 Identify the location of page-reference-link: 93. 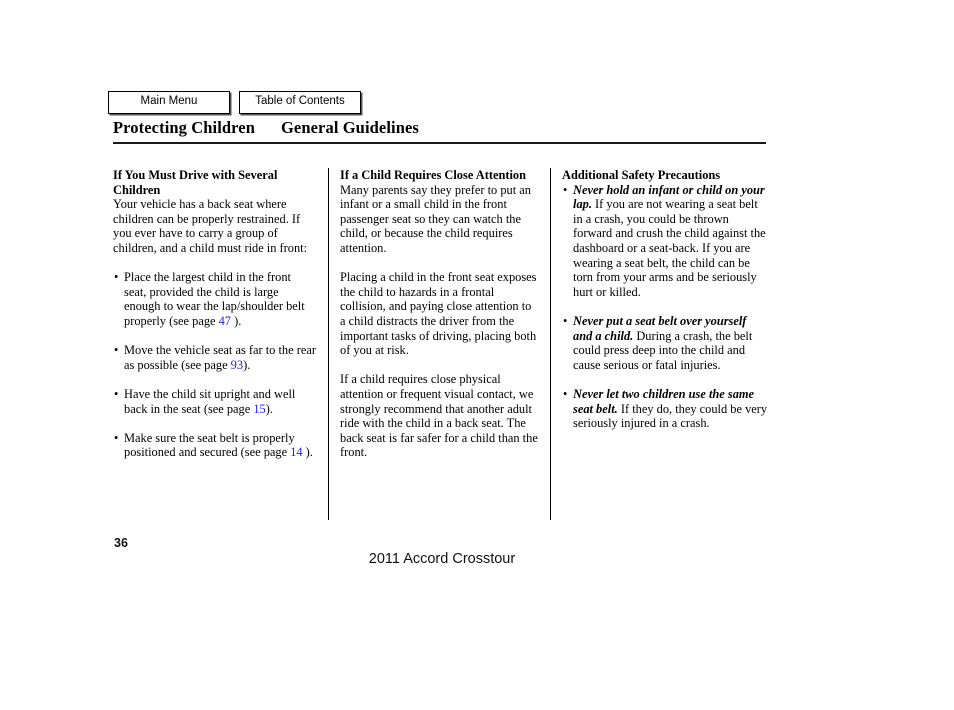
(237, 365).